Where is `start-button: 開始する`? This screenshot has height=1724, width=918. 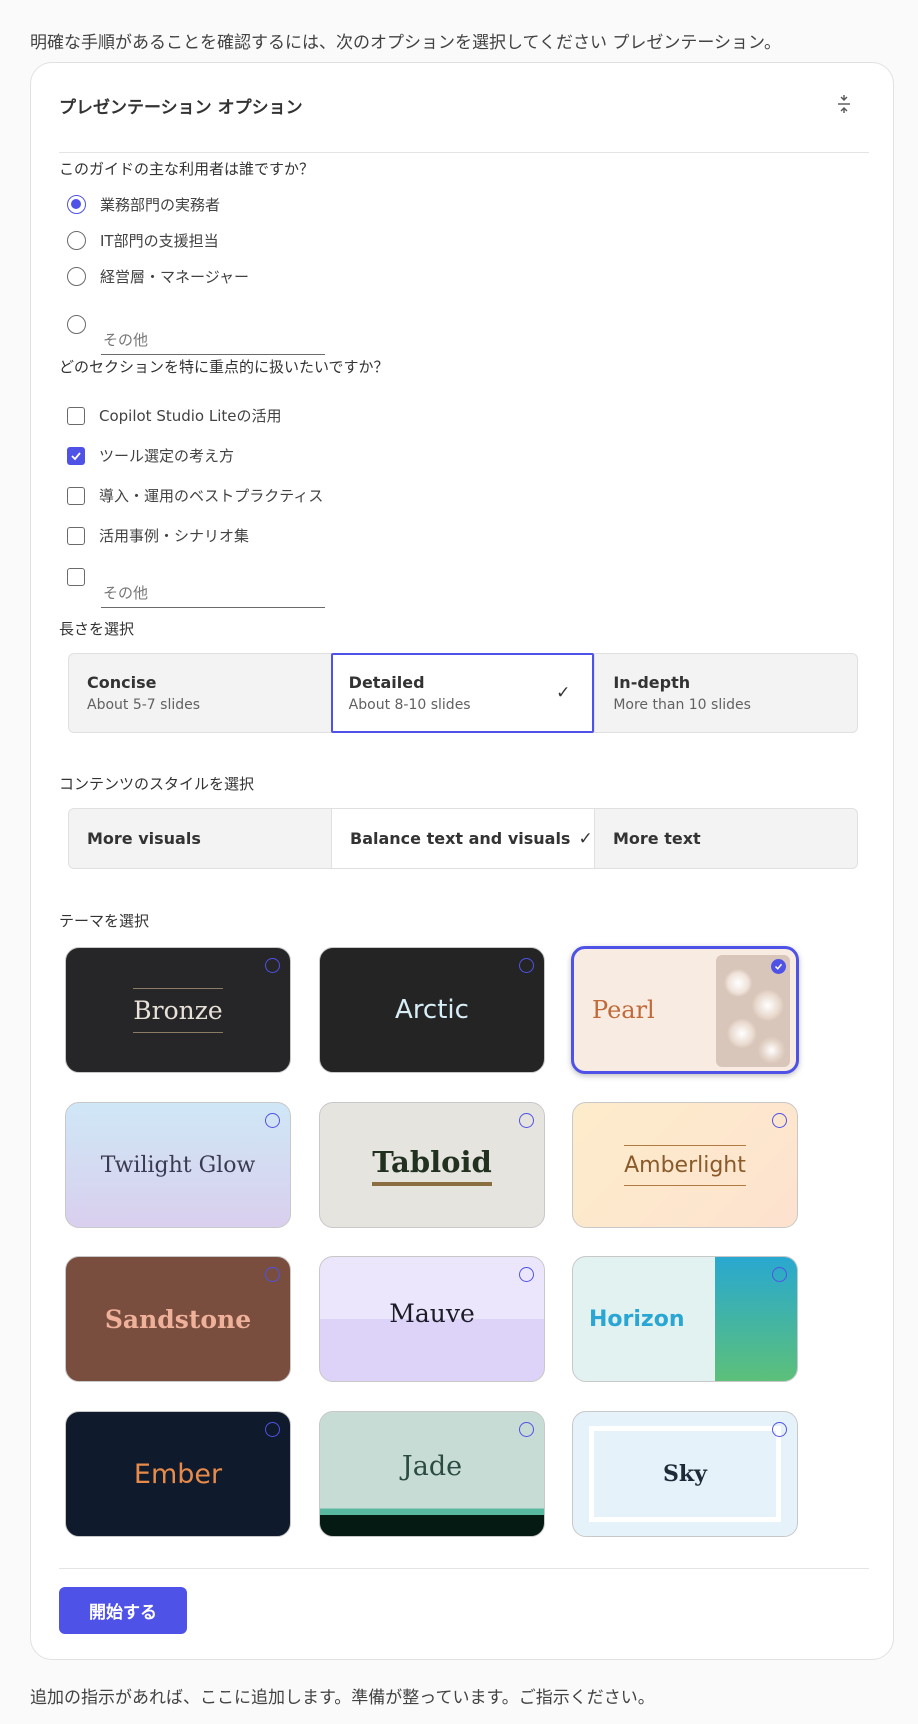
start-button: 開始する is located at coordinates (123, 1610).